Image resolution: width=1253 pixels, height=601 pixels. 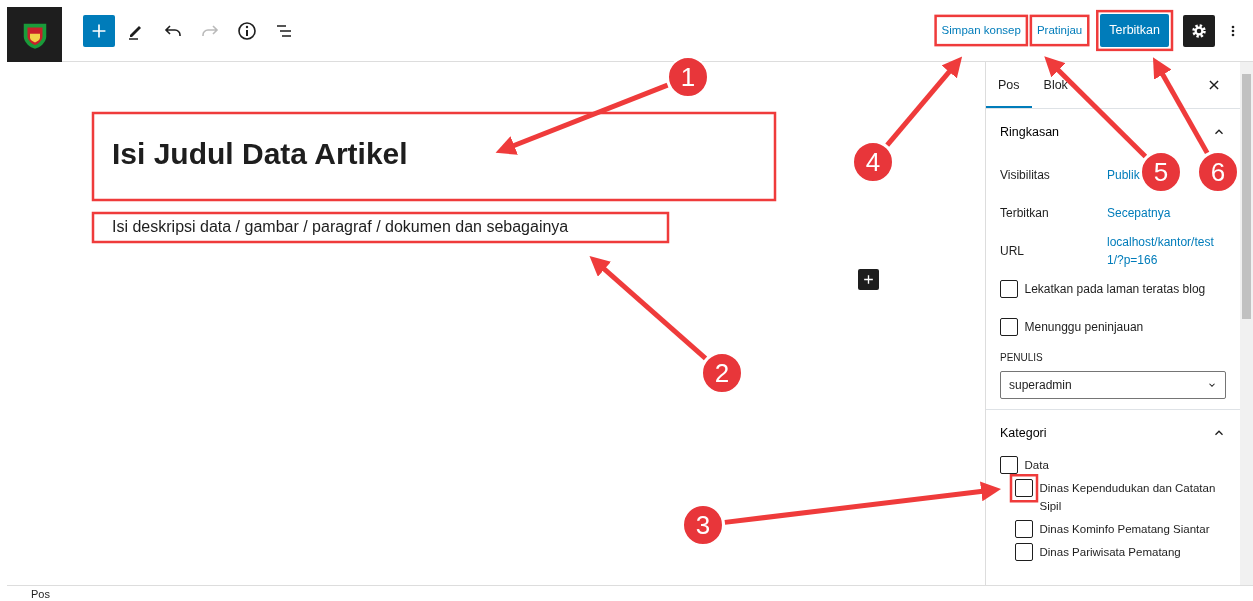 What do you see at coordinates (1059, 30) in the screenshot?
I see `preview-button: Pratinjau` at bounding box center [1059, 30].